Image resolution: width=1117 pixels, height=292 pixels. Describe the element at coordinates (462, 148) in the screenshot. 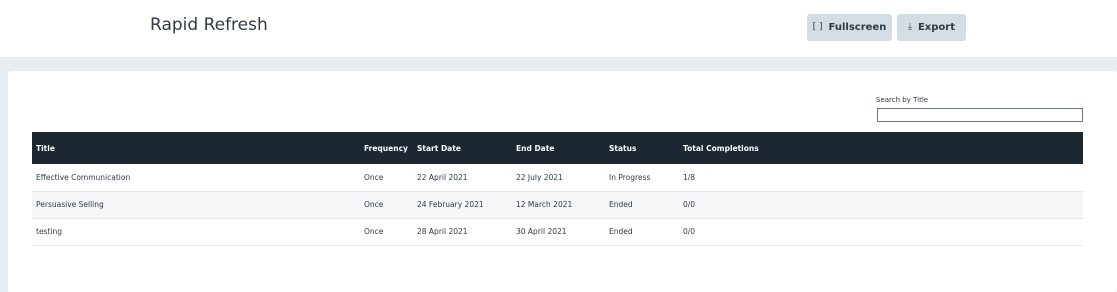

I see `column-header-start-date: Start Date` at that location.